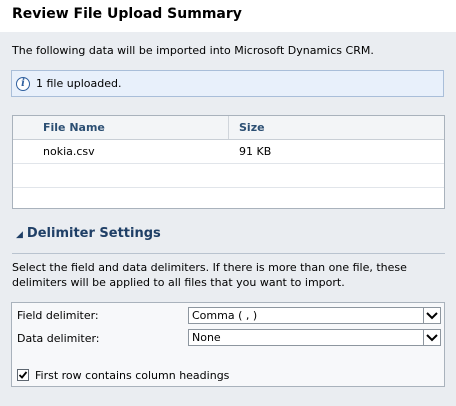  I want to click on data-delimiter-label: Data delimiter:, so click(58, 338).